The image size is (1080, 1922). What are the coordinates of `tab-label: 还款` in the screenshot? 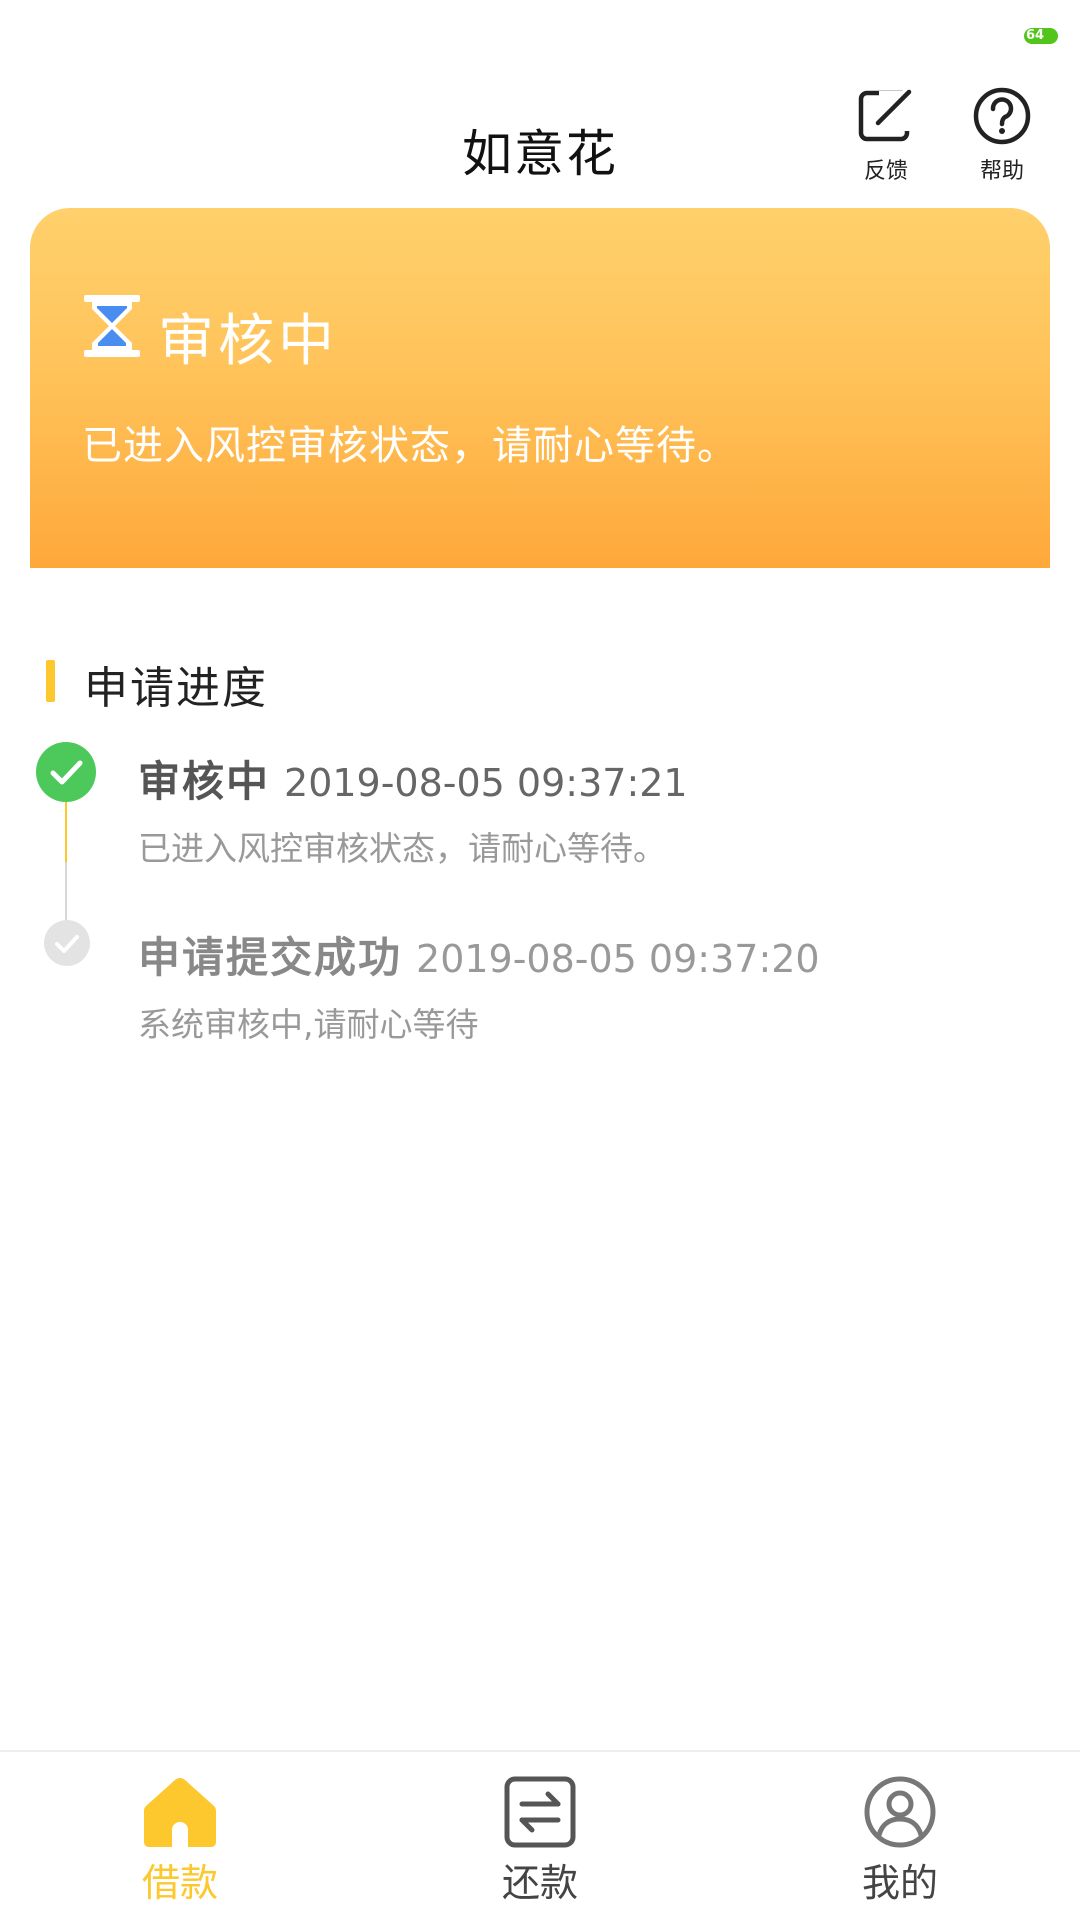 It's located at (539, 1883).